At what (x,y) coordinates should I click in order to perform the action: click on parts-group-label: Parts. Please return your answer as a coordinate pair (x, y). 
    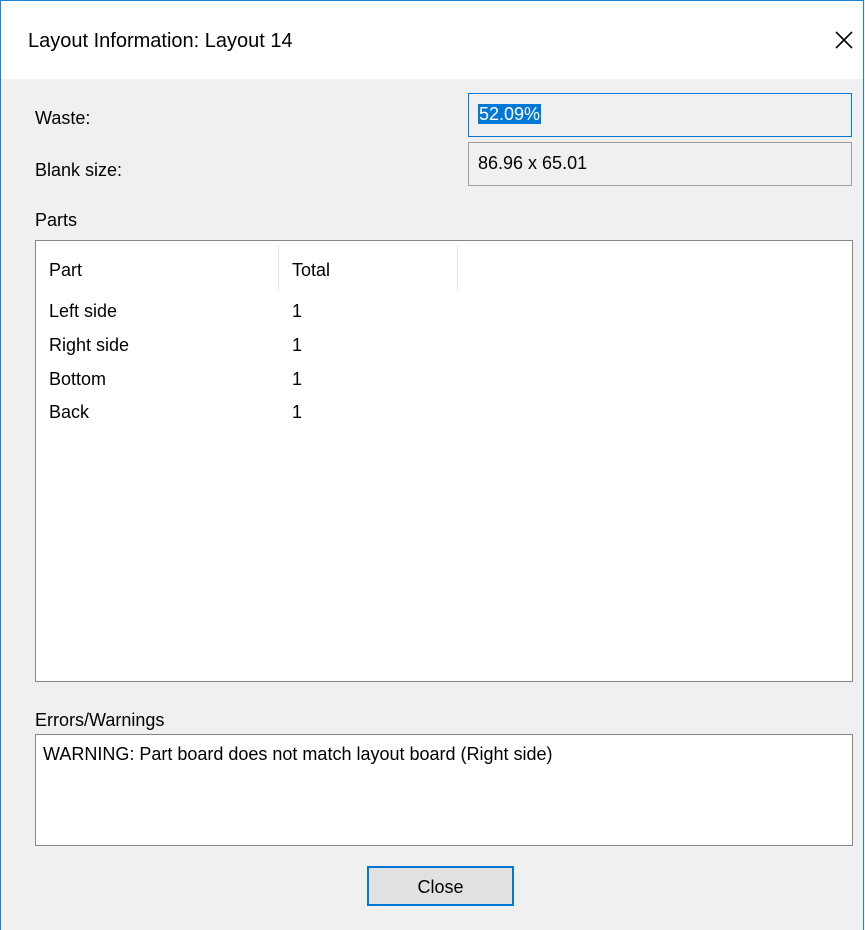
    Looking at the image, I should click on (56, 220).